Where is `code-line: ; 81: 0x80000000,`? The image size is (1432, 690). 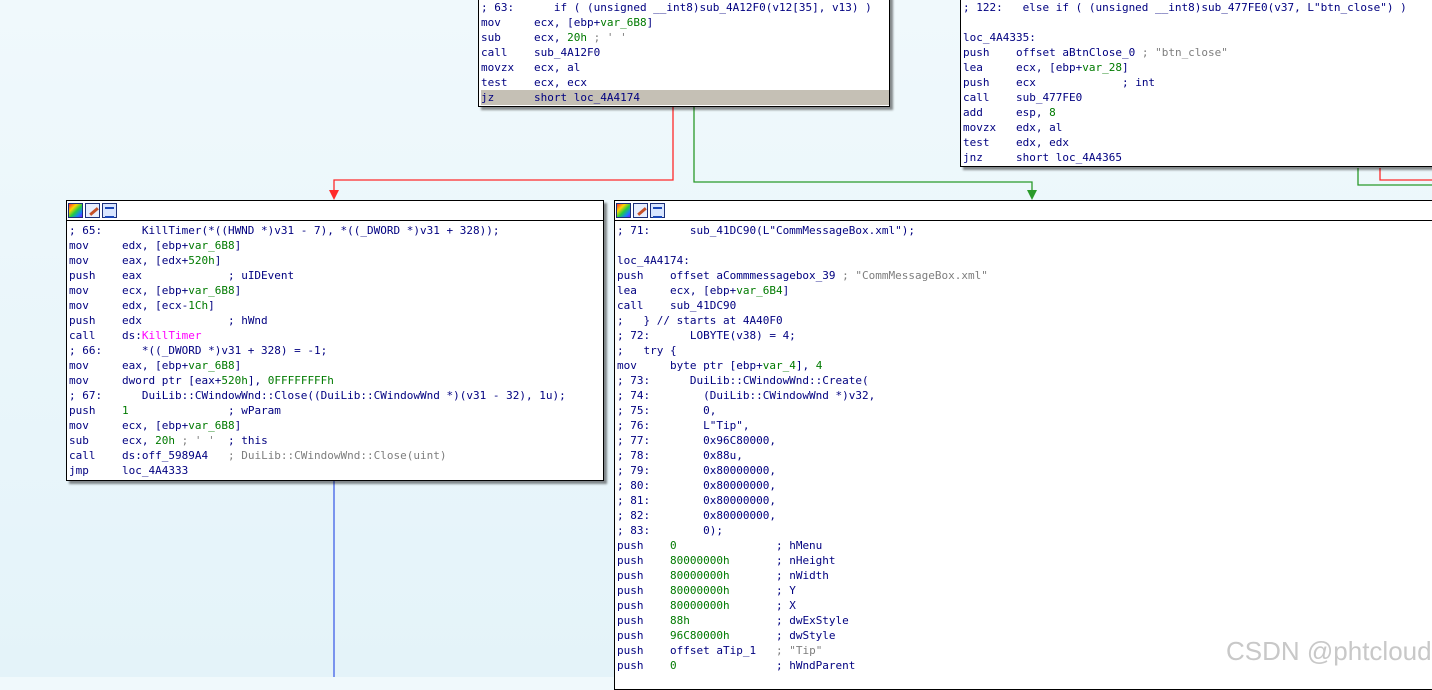
code-line: ; 81: 0x80000000, is located at coordinates (1024, 500).